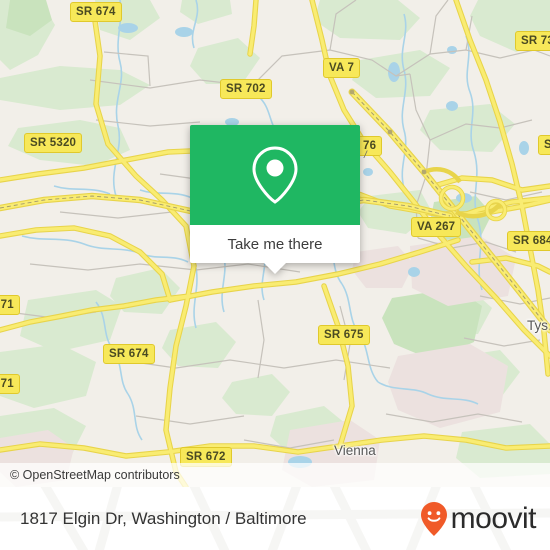 This screenshot has height=550, width=550. Describe the element at coordinates (355, 450) in the screenshot. I see `place-label-vienna: Vienna` at that location.